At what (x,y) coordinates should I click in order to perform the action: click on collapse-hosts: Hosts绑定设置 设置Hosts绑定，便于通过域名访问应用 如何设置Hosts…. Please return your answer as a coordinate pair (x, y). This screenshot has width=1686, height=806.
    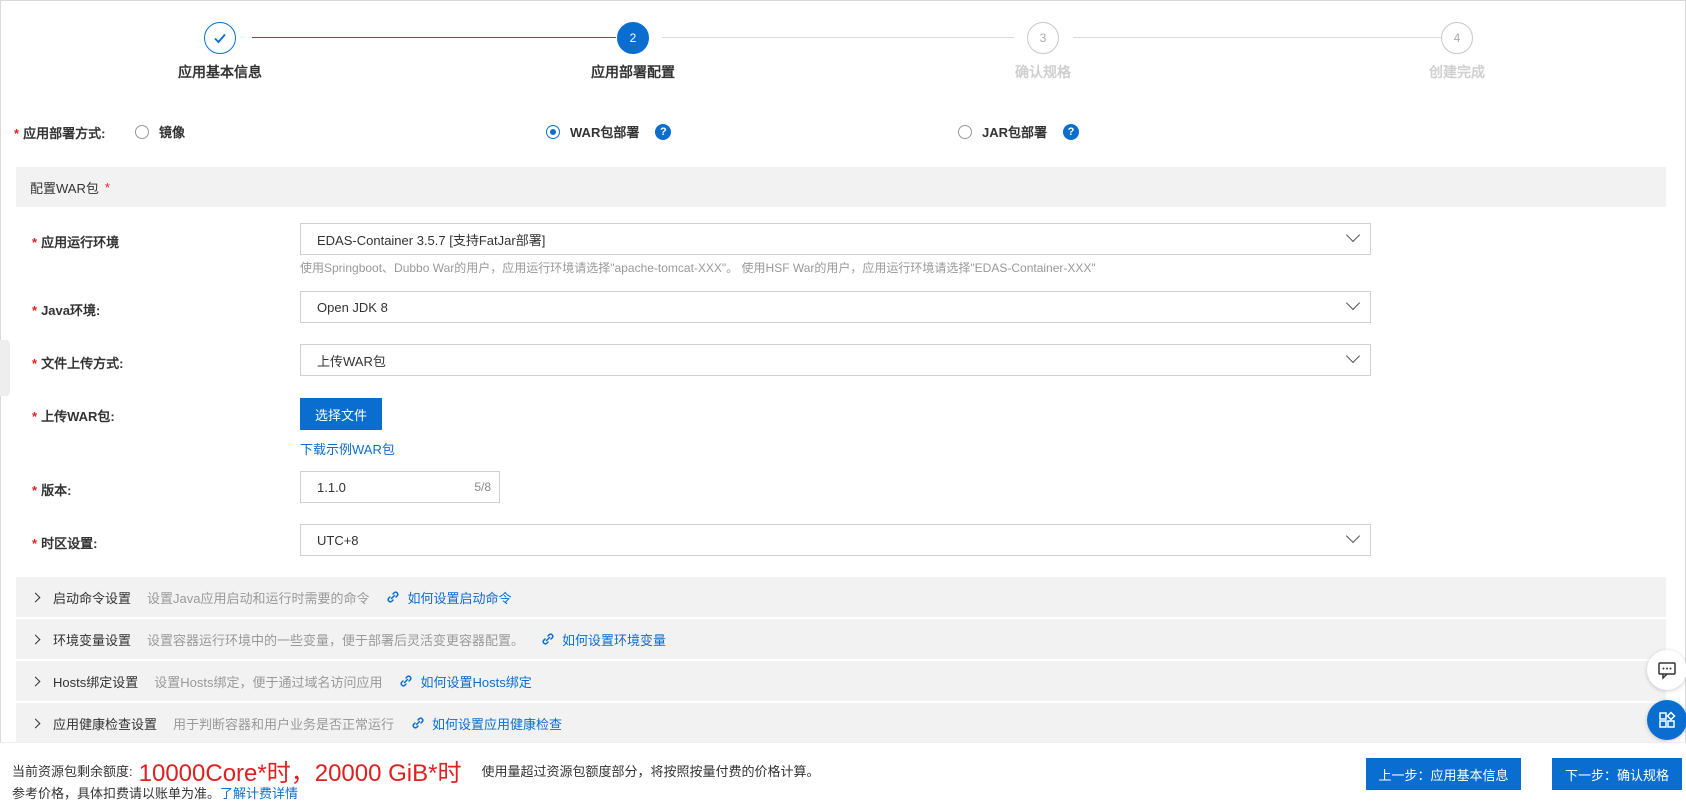
    Looking at the image, I should click on (841, 681).